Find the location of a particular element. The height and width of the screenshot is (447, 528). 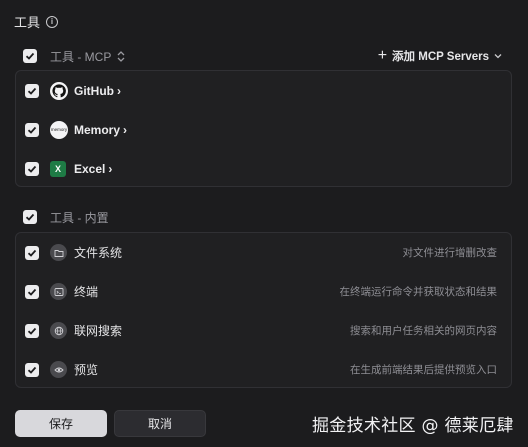

builtin-item-desc: 在终端运行命令并获取状态和结果 is located at coordinates (418, 292).